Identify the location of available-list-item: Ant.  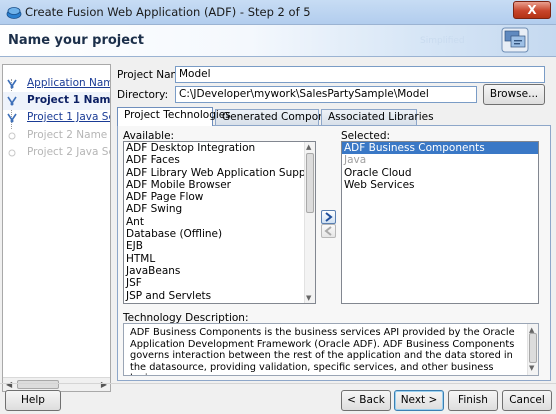
(219, 222).